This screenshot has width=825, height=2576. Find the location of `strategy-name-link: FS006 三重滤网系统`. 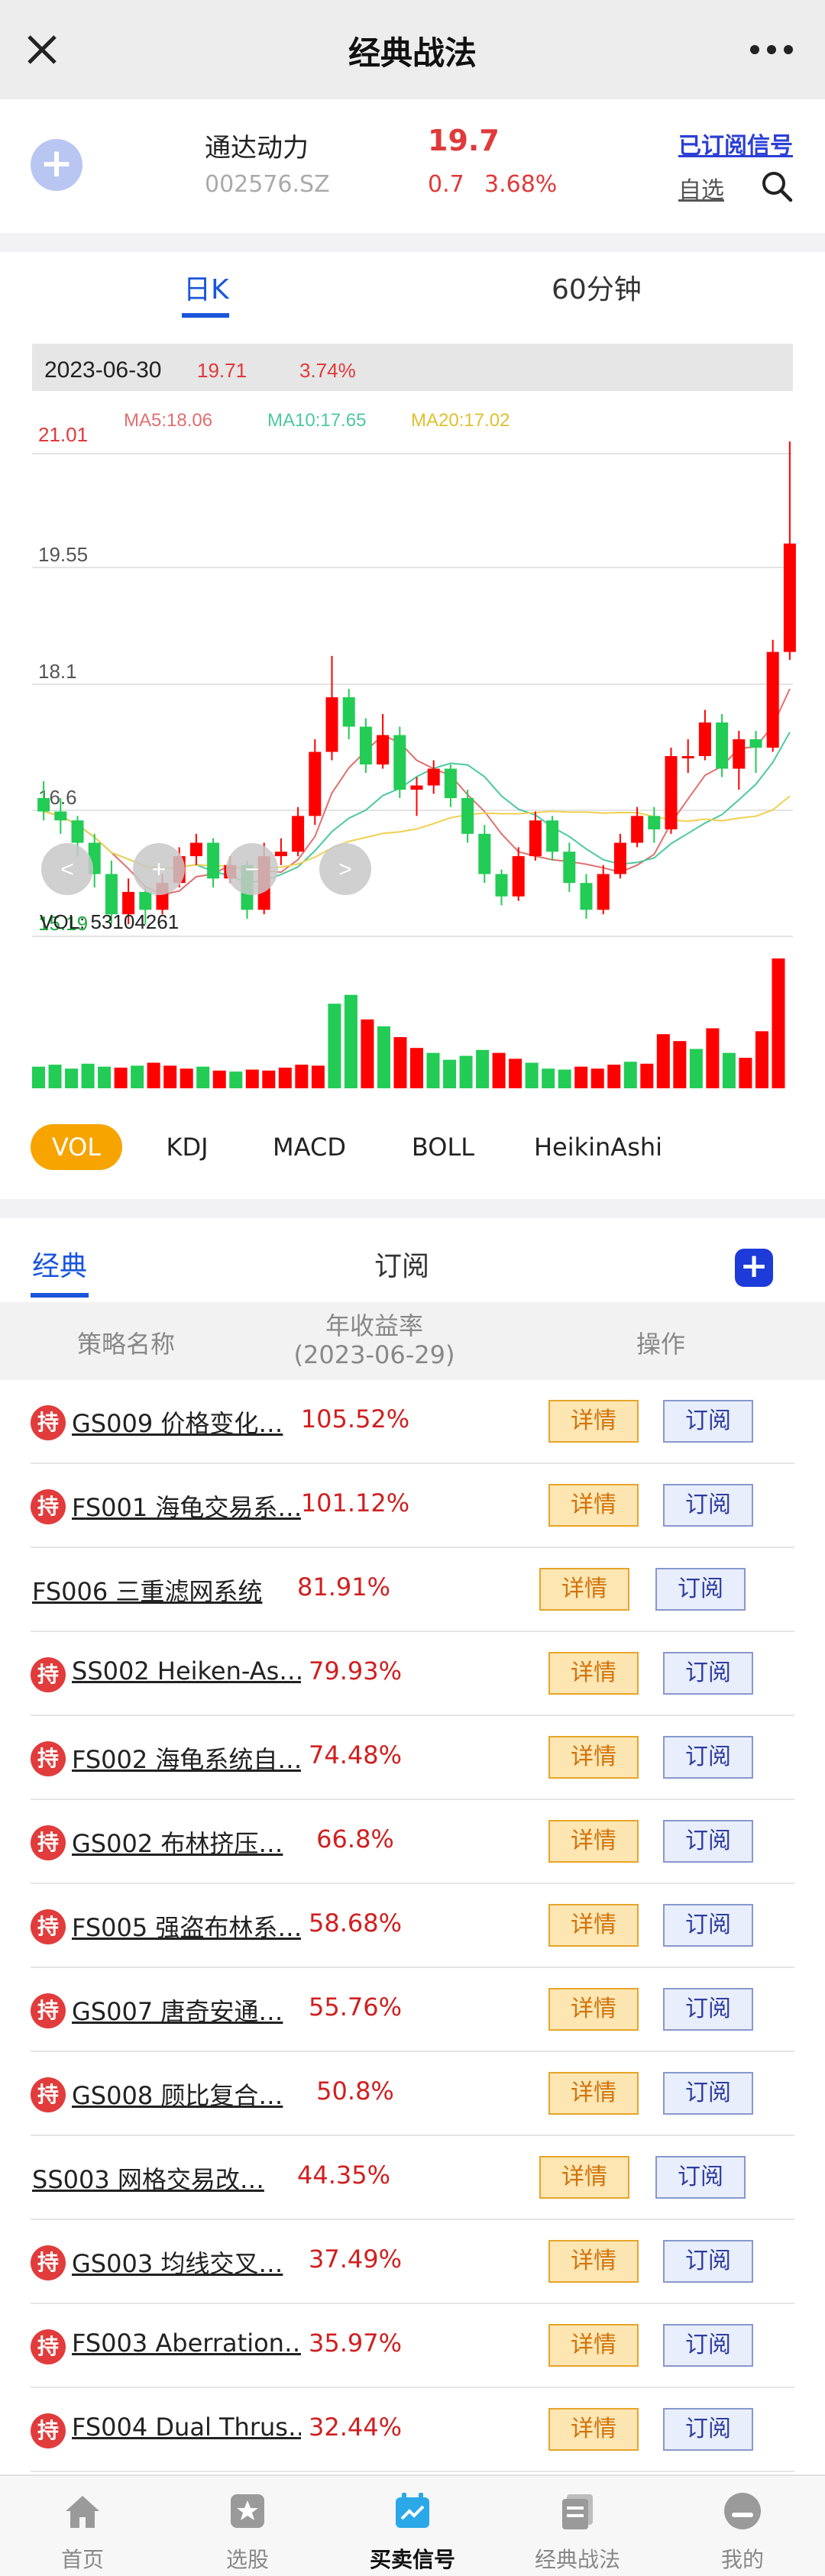

strategy-name-link: FS006 三重滤网系统 is located at coordinates (162, 1590).